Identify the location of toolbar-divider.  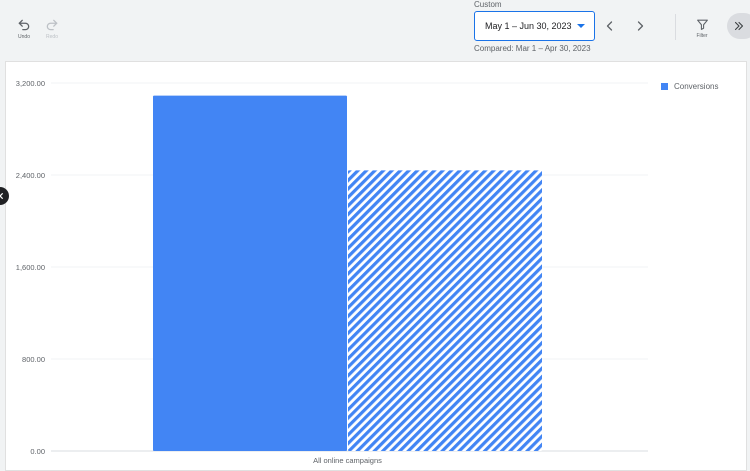
(675, 27).